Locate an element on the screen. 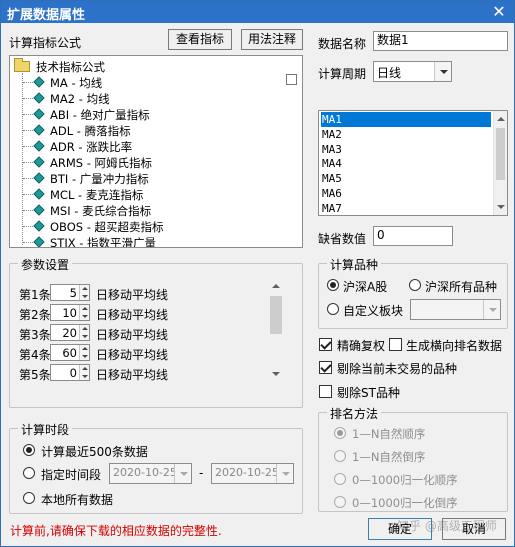 This screenshot has width=515, height=547. exclude-st-checkbox is located at coordinates (325, 391).